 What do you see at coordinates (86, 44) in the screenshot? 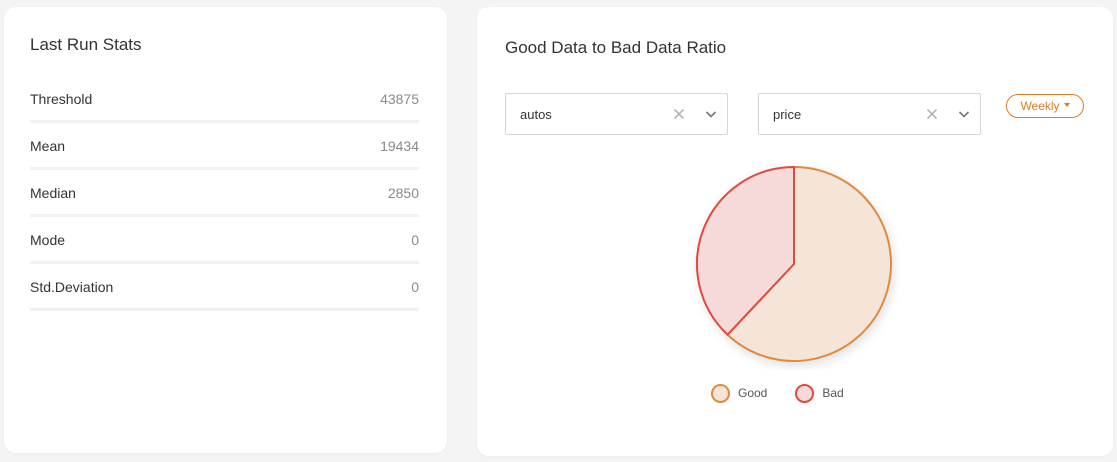
I see `stats-title: Last Run Stats` at bounding box center [86, 44].